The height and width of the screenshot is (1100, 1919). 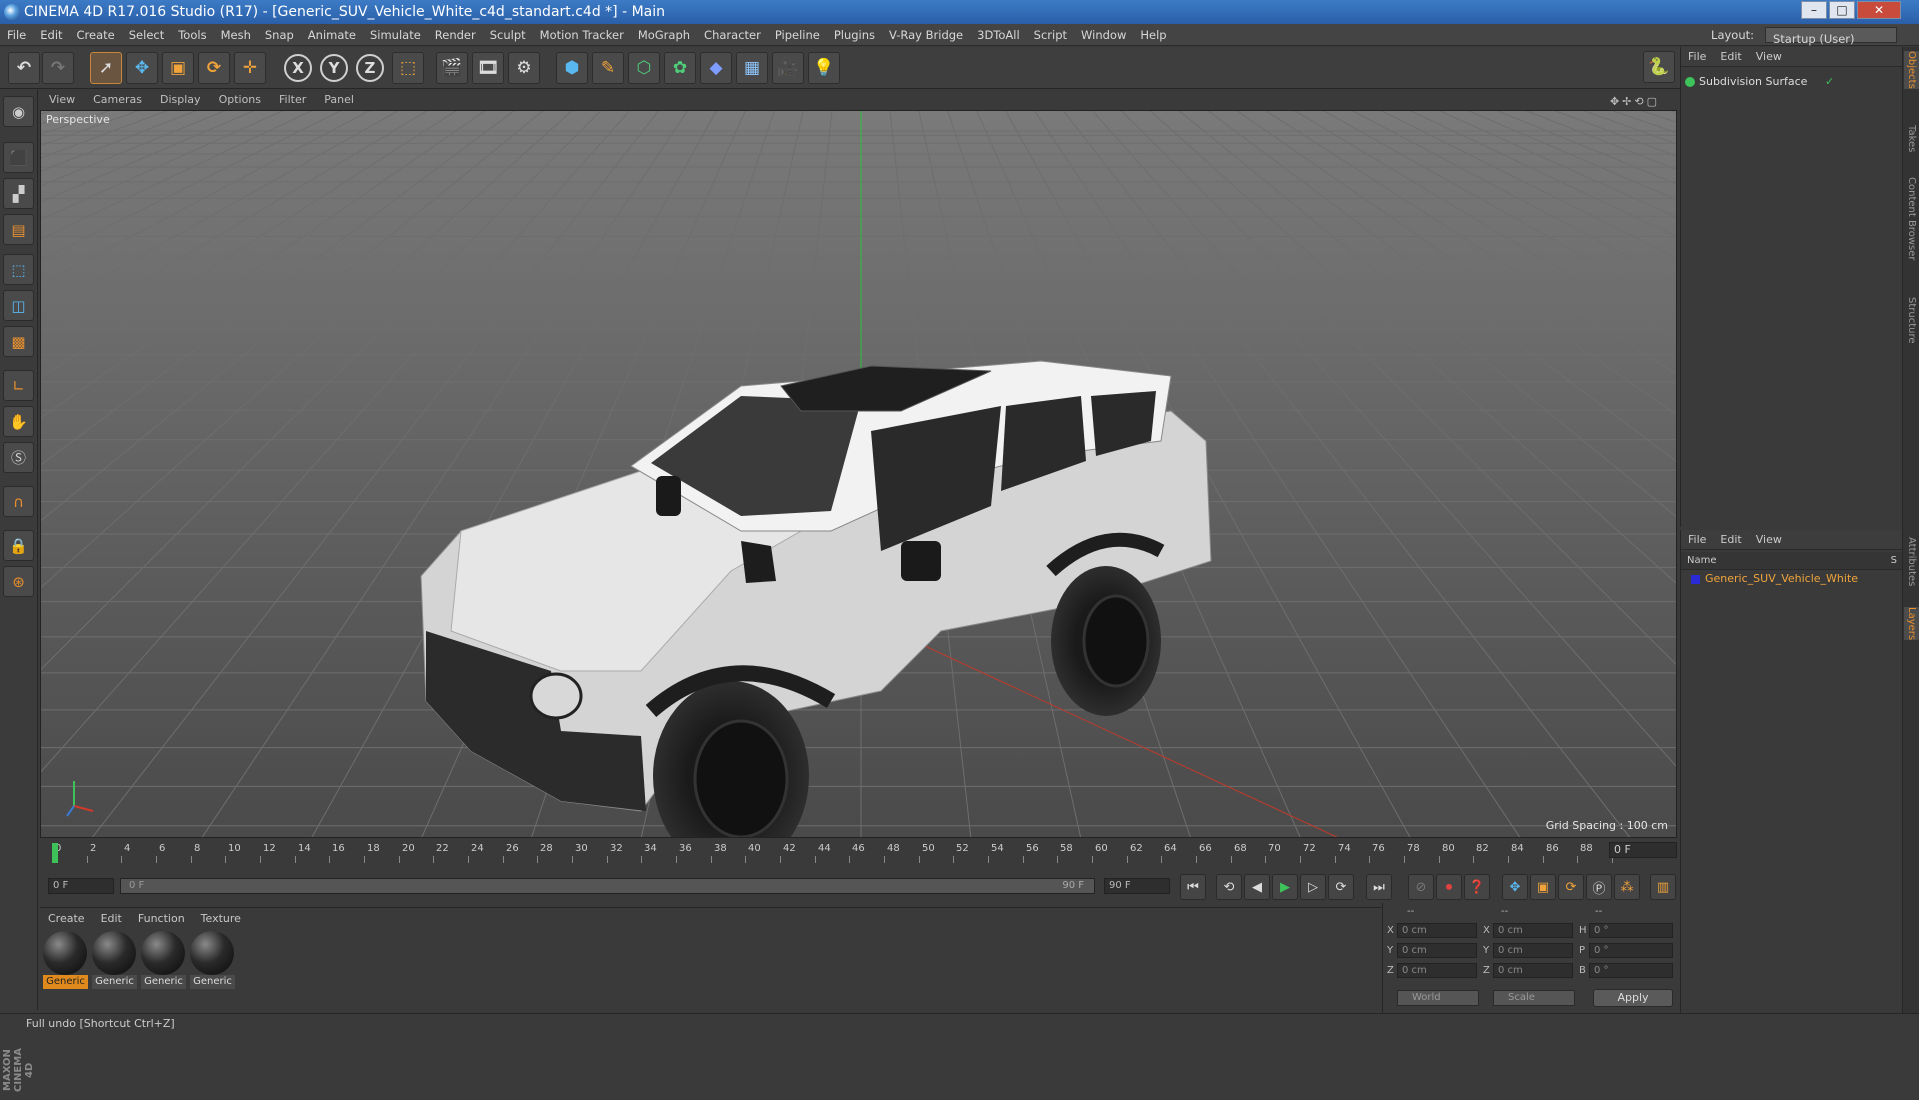 What do you see at coordinates (1477, 887) in the screenshot?
I see `autokey-icon: ❓` at bounding box center [1477, 887].